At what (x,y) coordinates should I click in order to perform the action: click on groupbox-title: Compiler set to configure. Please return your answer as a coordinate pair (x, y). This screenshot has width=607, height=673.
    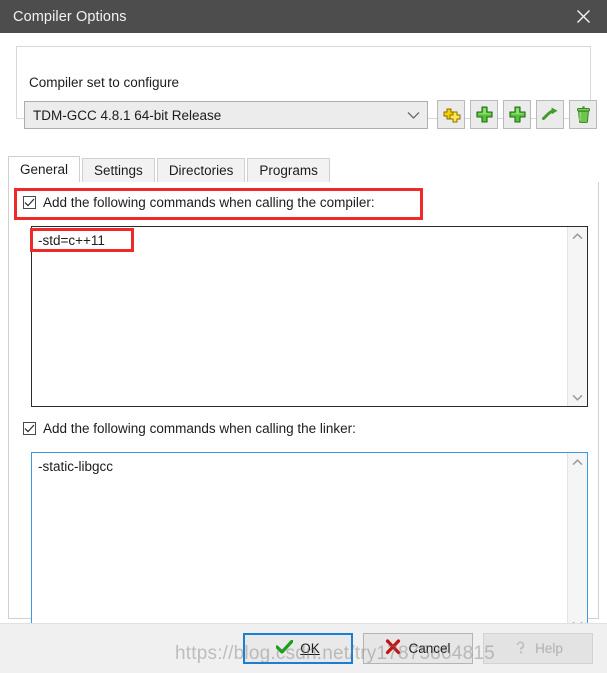
    Looking at the image, I should click on (104, 82).